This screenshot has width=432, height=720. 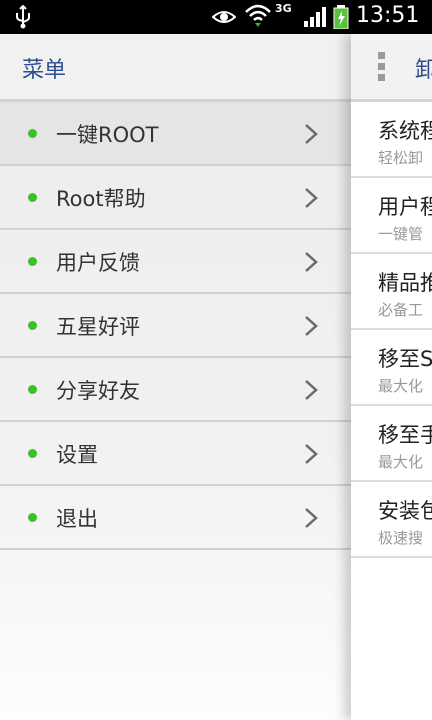 I want to click on menu-item-share: 分享好友, so click(x=175, y=390).